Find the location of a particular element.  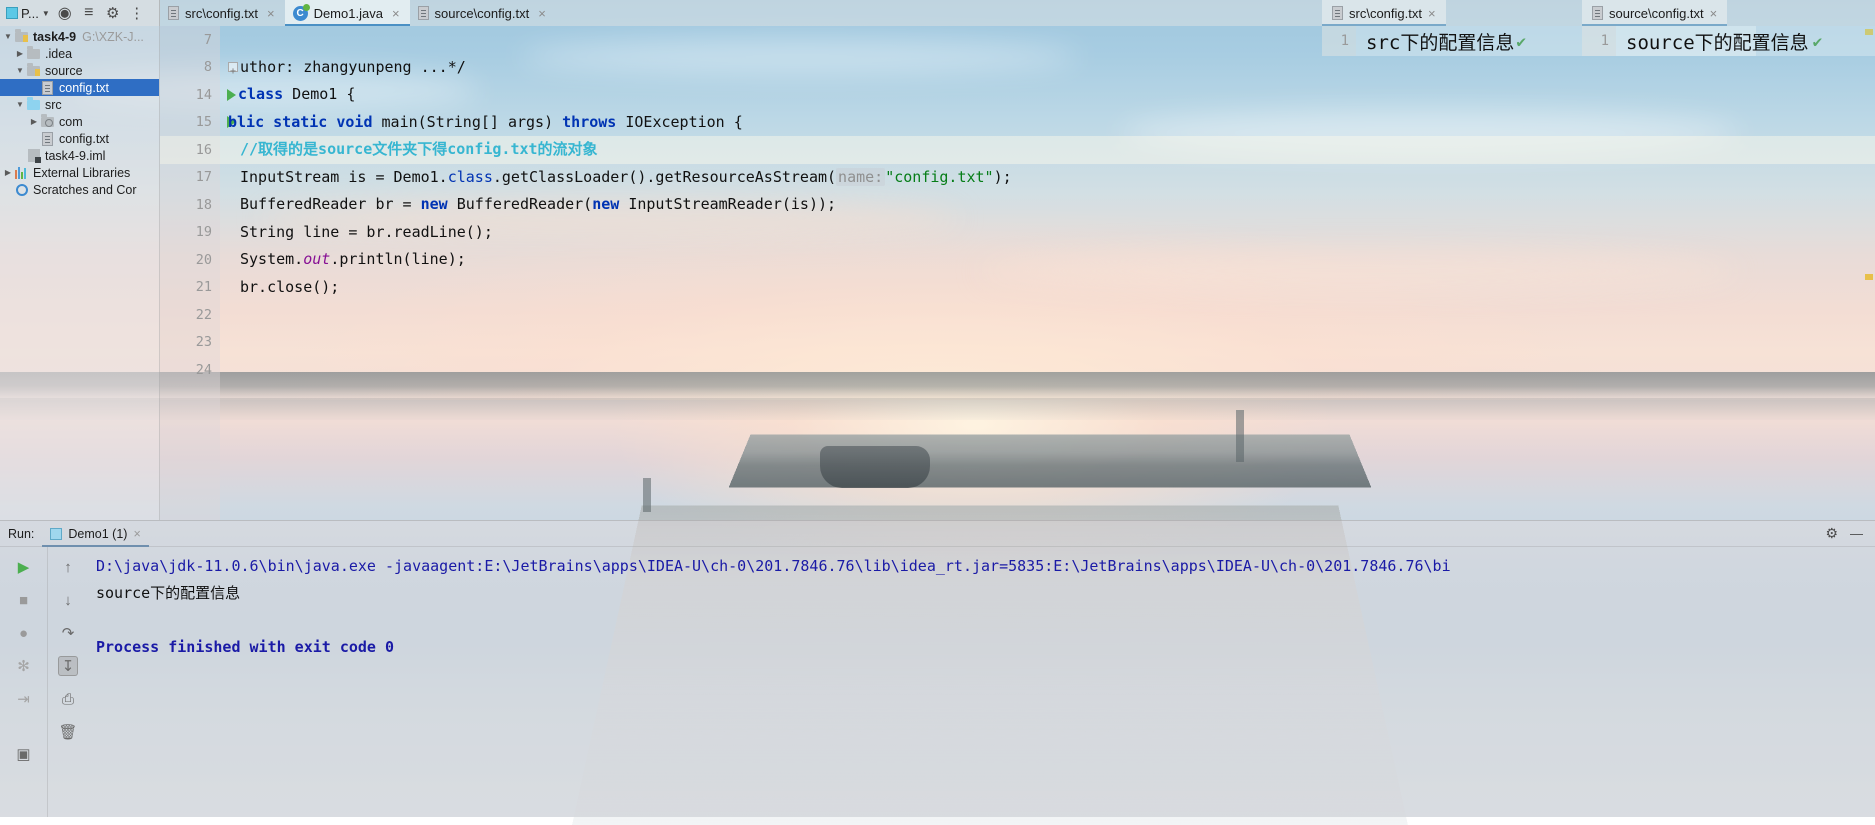

line-number: 20 is located at coordinates (204, 260).